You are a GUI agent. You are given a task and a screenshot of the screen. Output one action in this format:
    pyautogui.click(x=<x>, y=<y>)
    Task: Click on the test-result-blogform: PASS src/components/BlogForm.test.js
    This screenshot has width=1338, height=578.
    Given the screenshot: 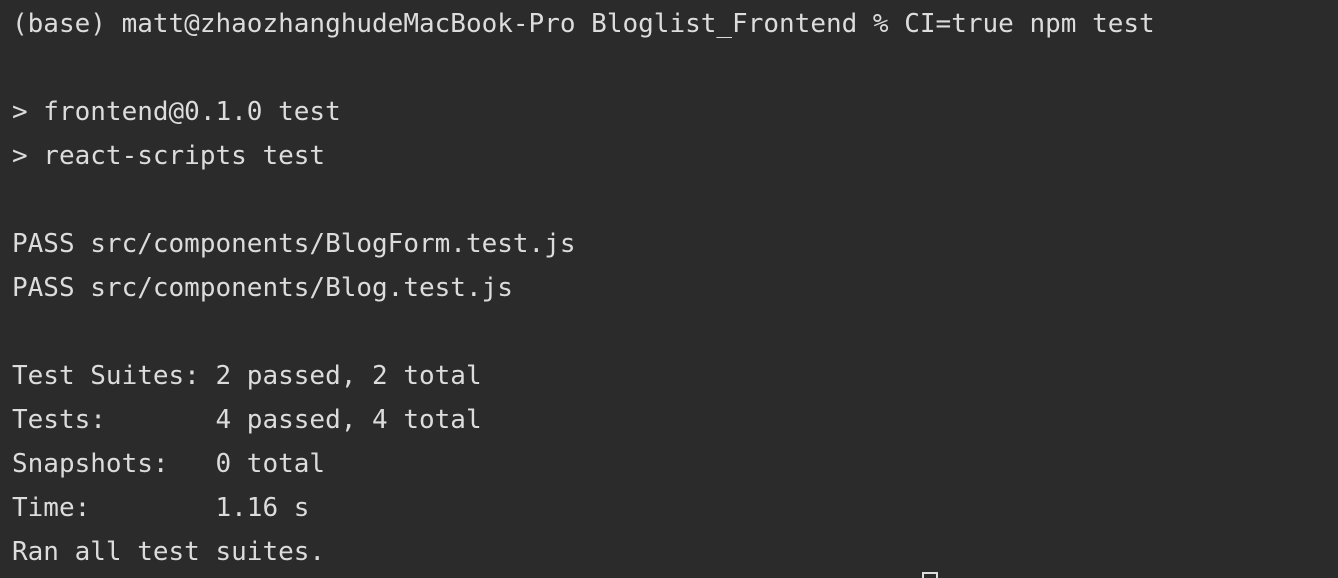 What is the action you would take?
    pyautogui.click(x=294, y=244)
    